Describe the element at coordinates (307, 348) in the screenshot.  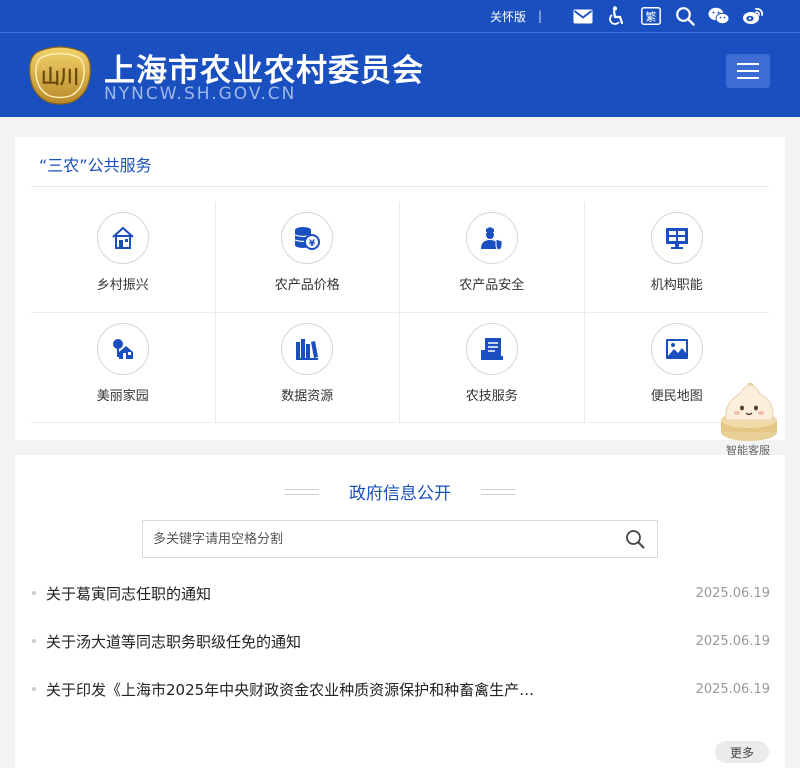
I see `books-data-icon` at that location.